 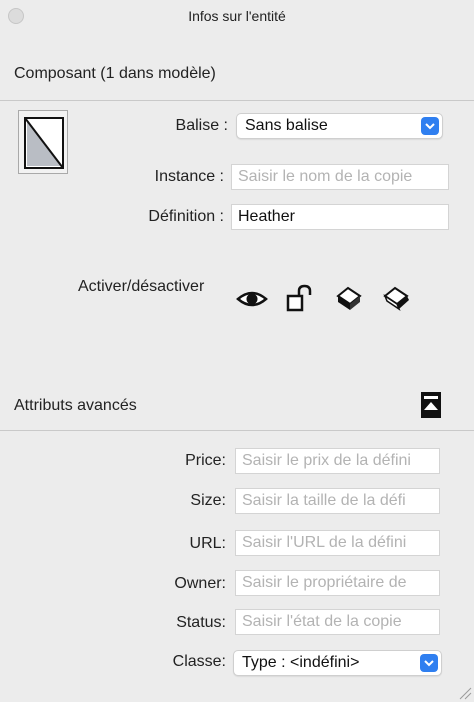 What do you see at coordinates (286, 125) in the screenshot?
I see `balise-select-value: Sans balise` at bounding box center [286, 125].